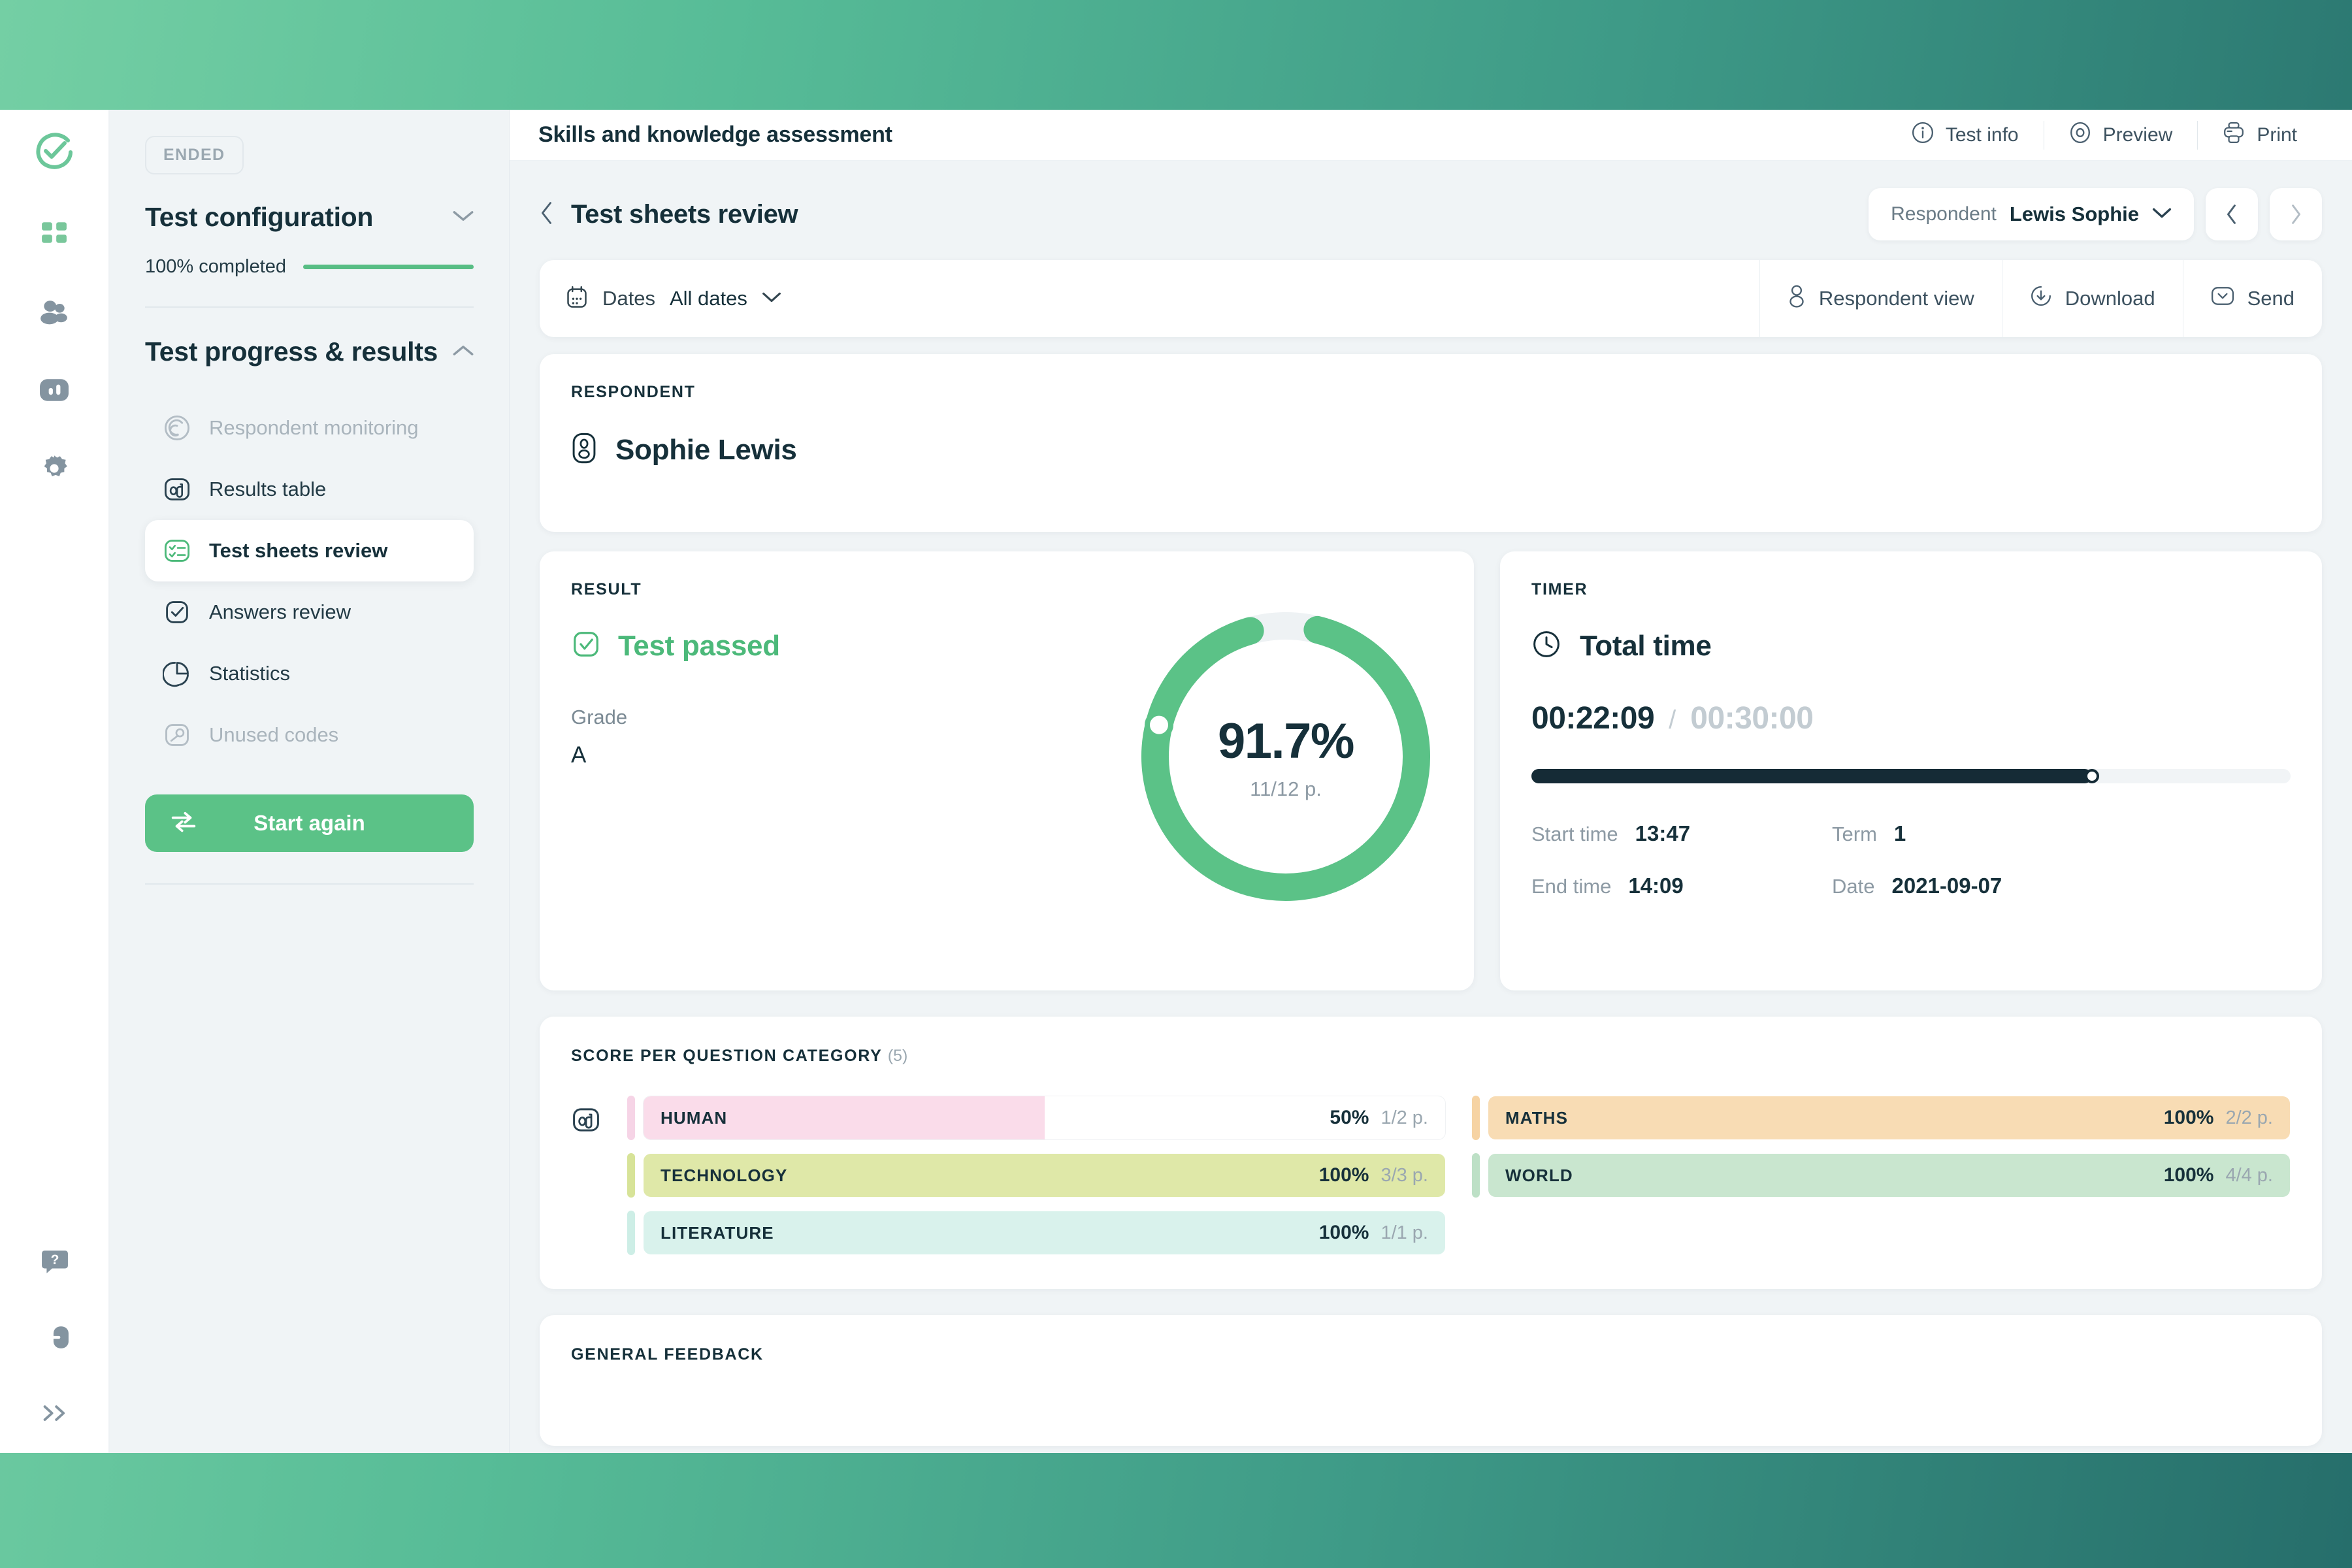 The height and width of the screenshot is (1568, 2352). Describe the element at coordinates (177, 489) in the screenshot. I see `results-table-icon` at that location.